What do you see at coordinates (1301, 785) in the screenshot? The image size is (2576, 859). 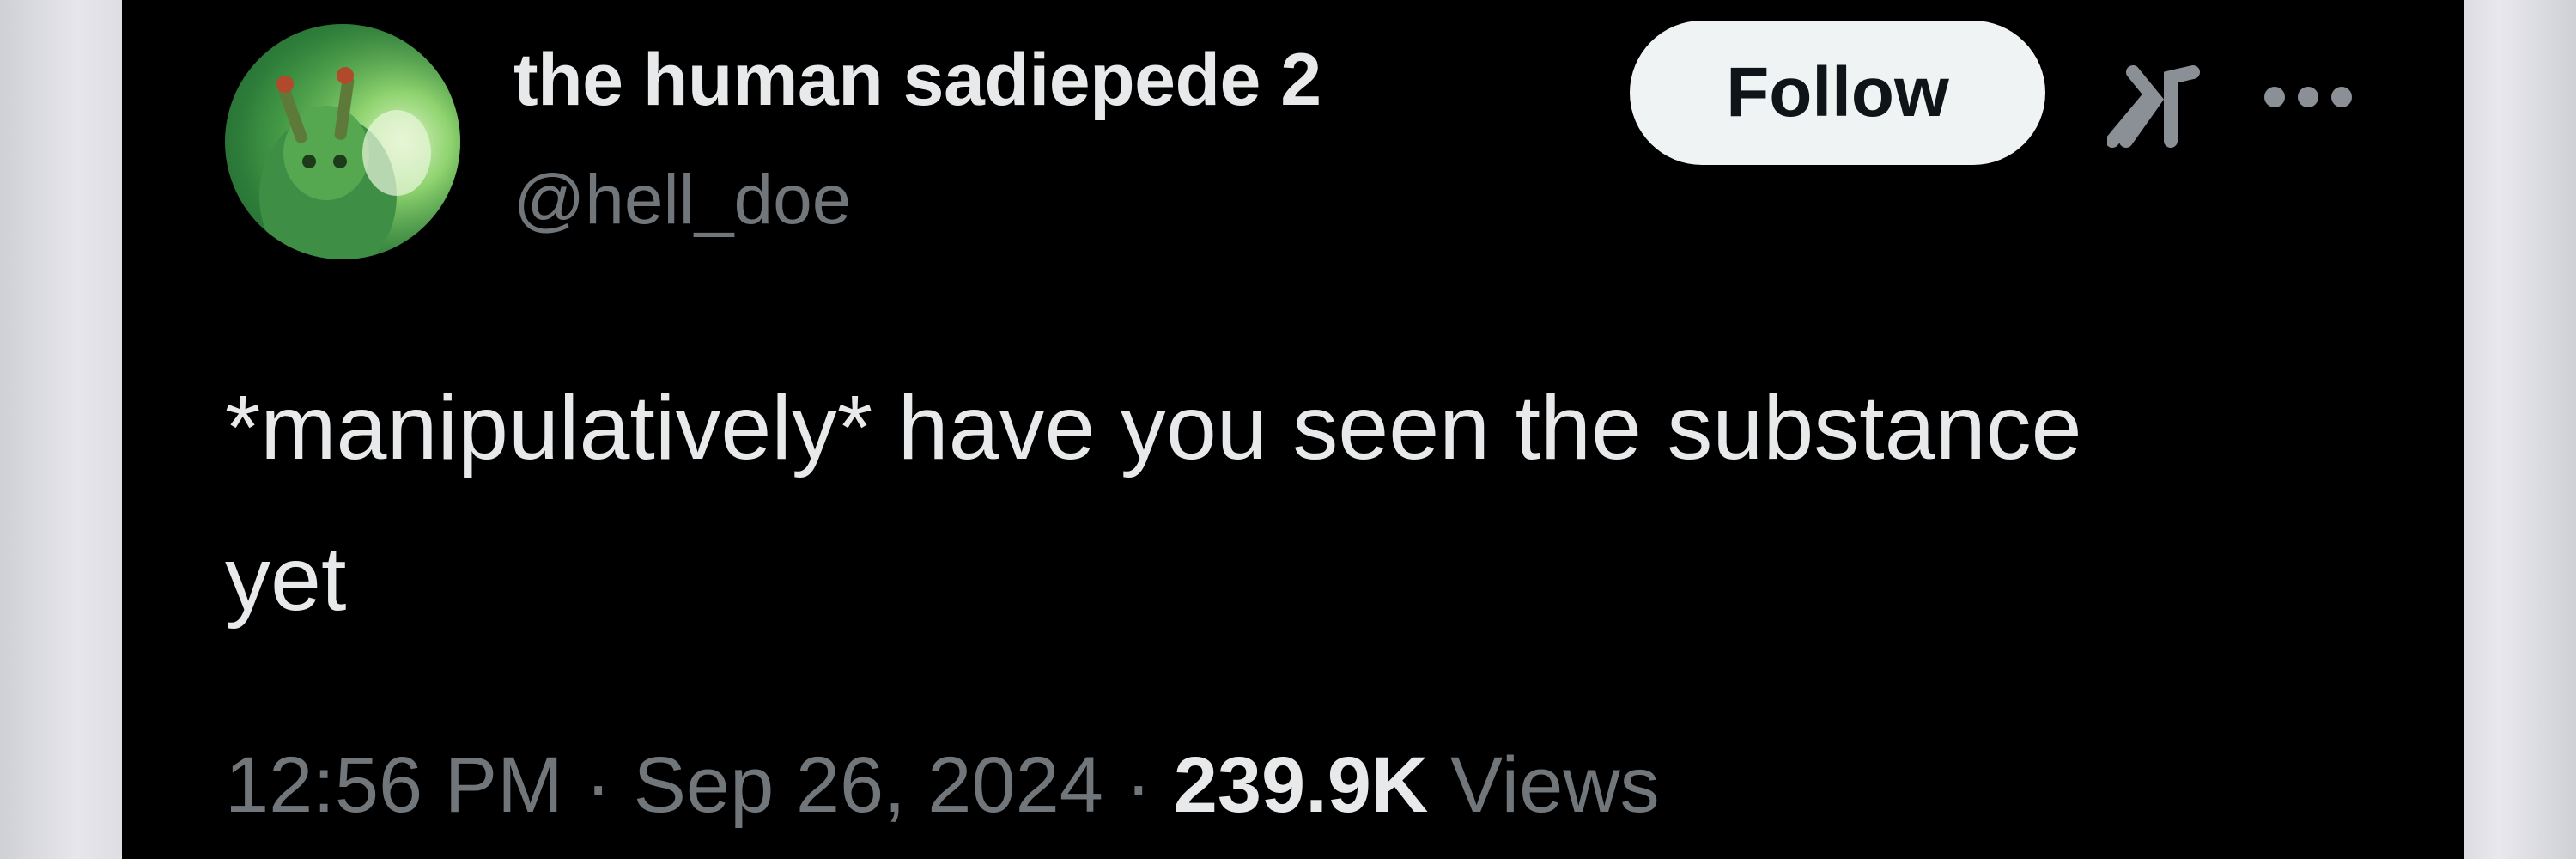 I see `views-count: 239.9K` at bounding box center [1301, 785].